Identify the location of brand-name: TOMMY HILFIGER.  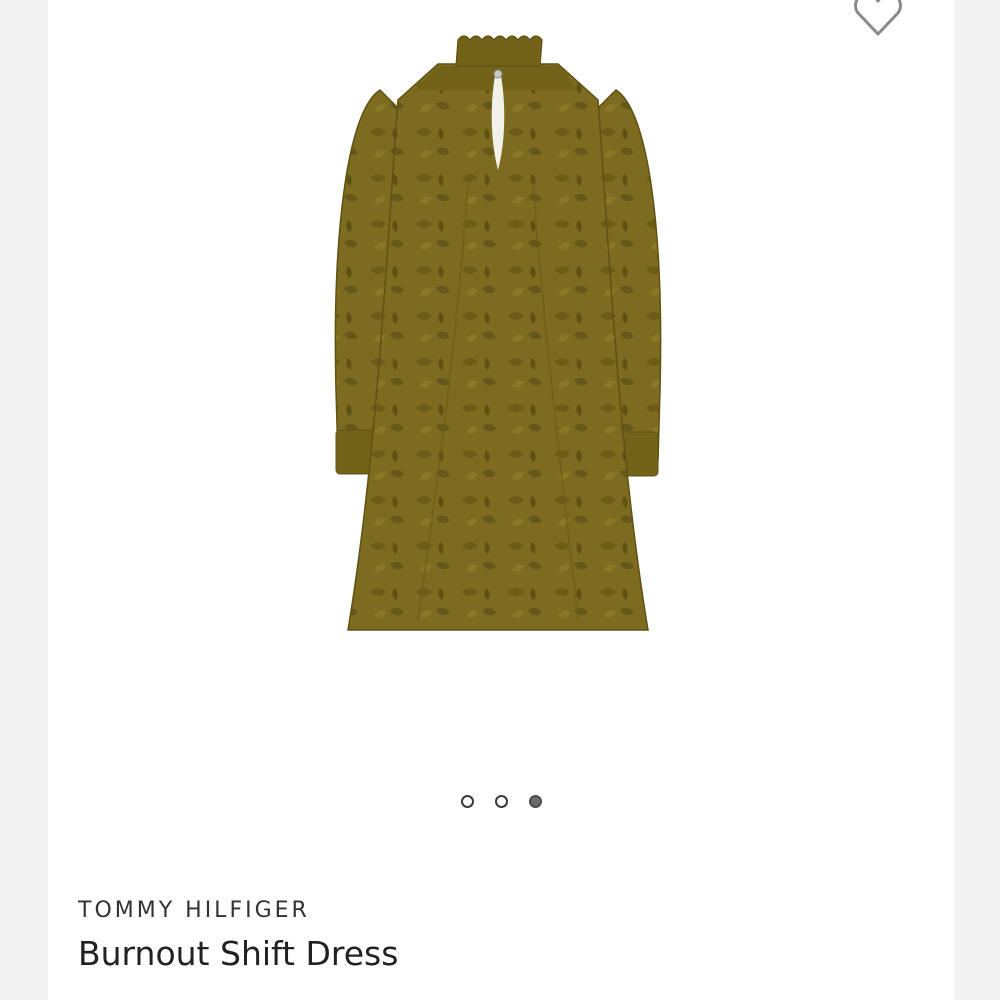
(194, 910).